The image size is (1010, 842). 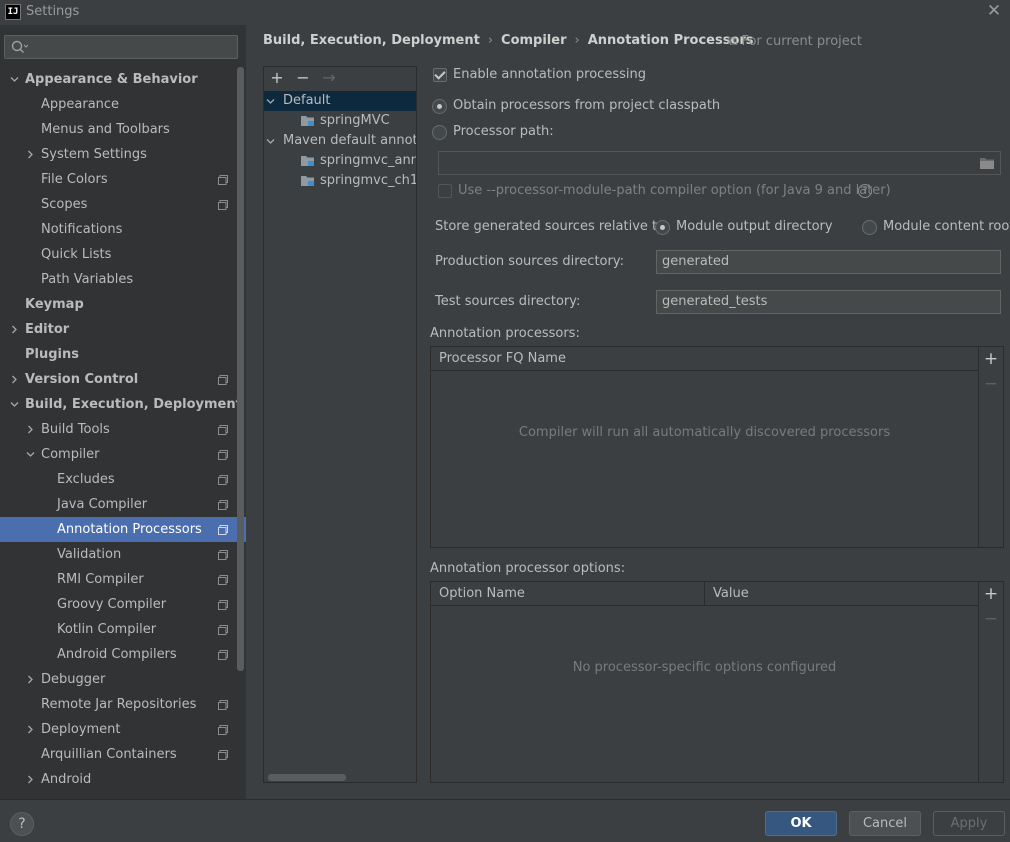 What do you see at coordinates (123, 679) in the screenshot?
I see `sidebar-item-debugger: Debugger` at bounding box center [123, 679].